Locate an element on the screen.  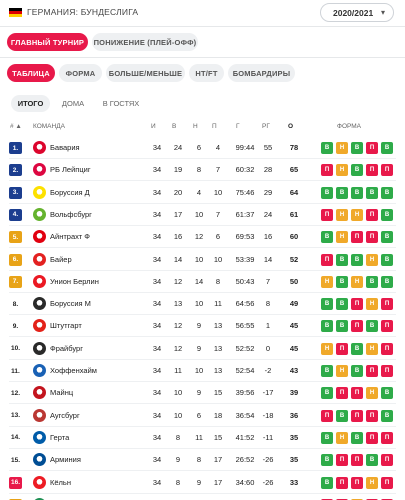
tab-form: ФОРМА is located at coordinates (80, 73).